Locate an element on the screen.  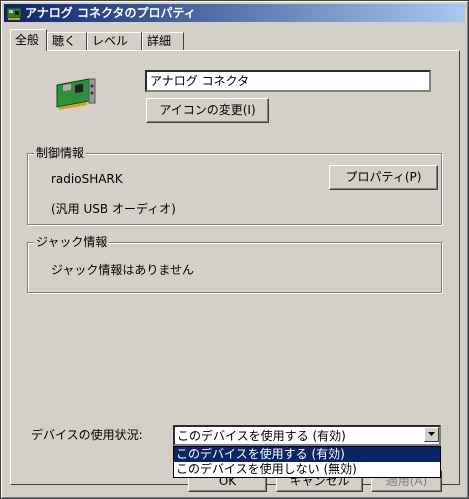
tab-general-label: 全般 is located at coordinates (27, 40).